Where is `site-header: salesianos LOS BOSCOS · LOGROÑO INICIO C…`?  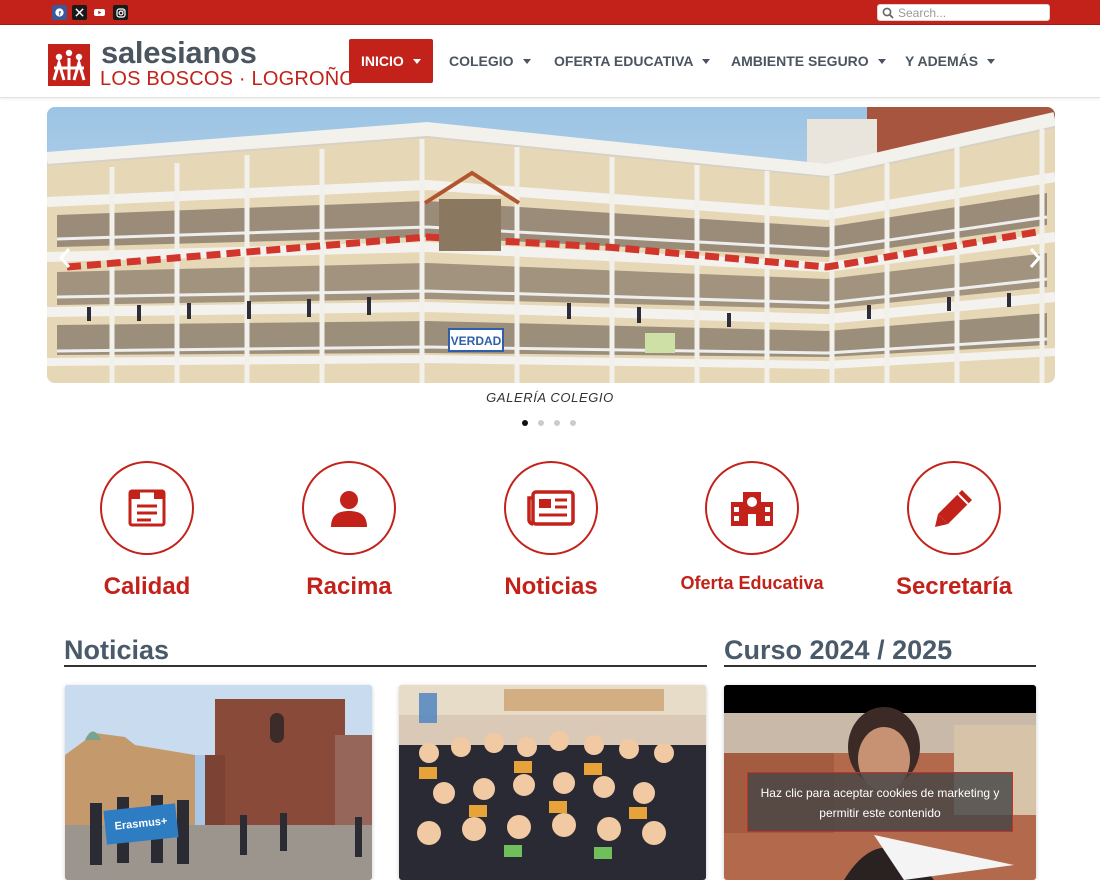
site-header: salesianos LOS BOSCOS · LOGROÑO INICIO C… is located at coordinates (550, 61).